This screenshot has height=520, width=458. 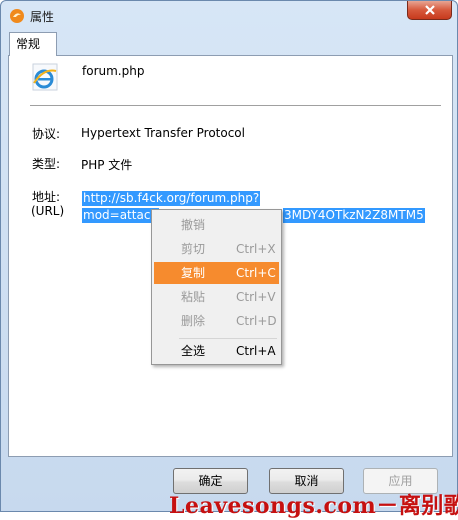 What do you see at coordinates (228, 338) in the screenshot?
I see `menu-separator` at bounding box center [228, 338].